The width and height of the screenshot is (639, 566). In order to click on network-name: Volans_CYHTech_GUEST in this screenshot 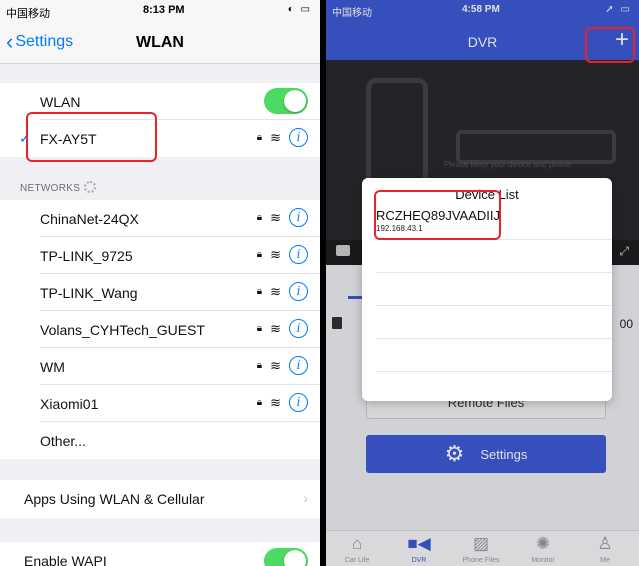, I will do `click(122, 330)`.